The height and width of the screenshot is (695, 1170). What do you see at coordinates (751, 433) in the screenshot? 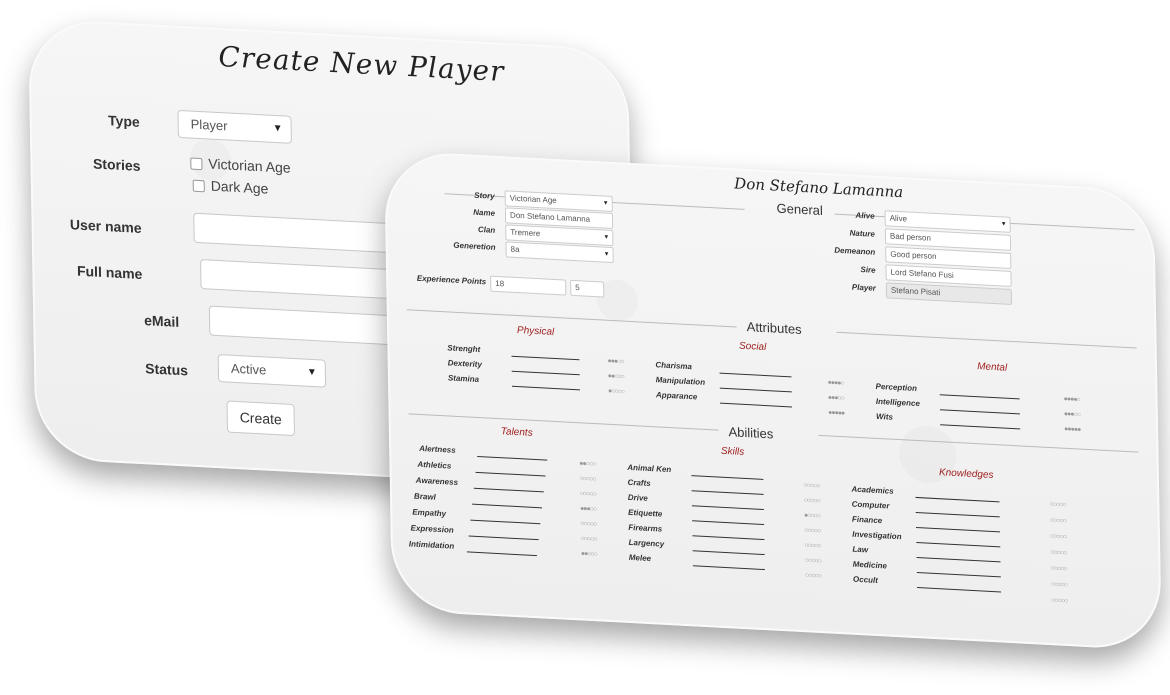
I see `abilities-heading: Abilities` at bounding box center [751, 433].